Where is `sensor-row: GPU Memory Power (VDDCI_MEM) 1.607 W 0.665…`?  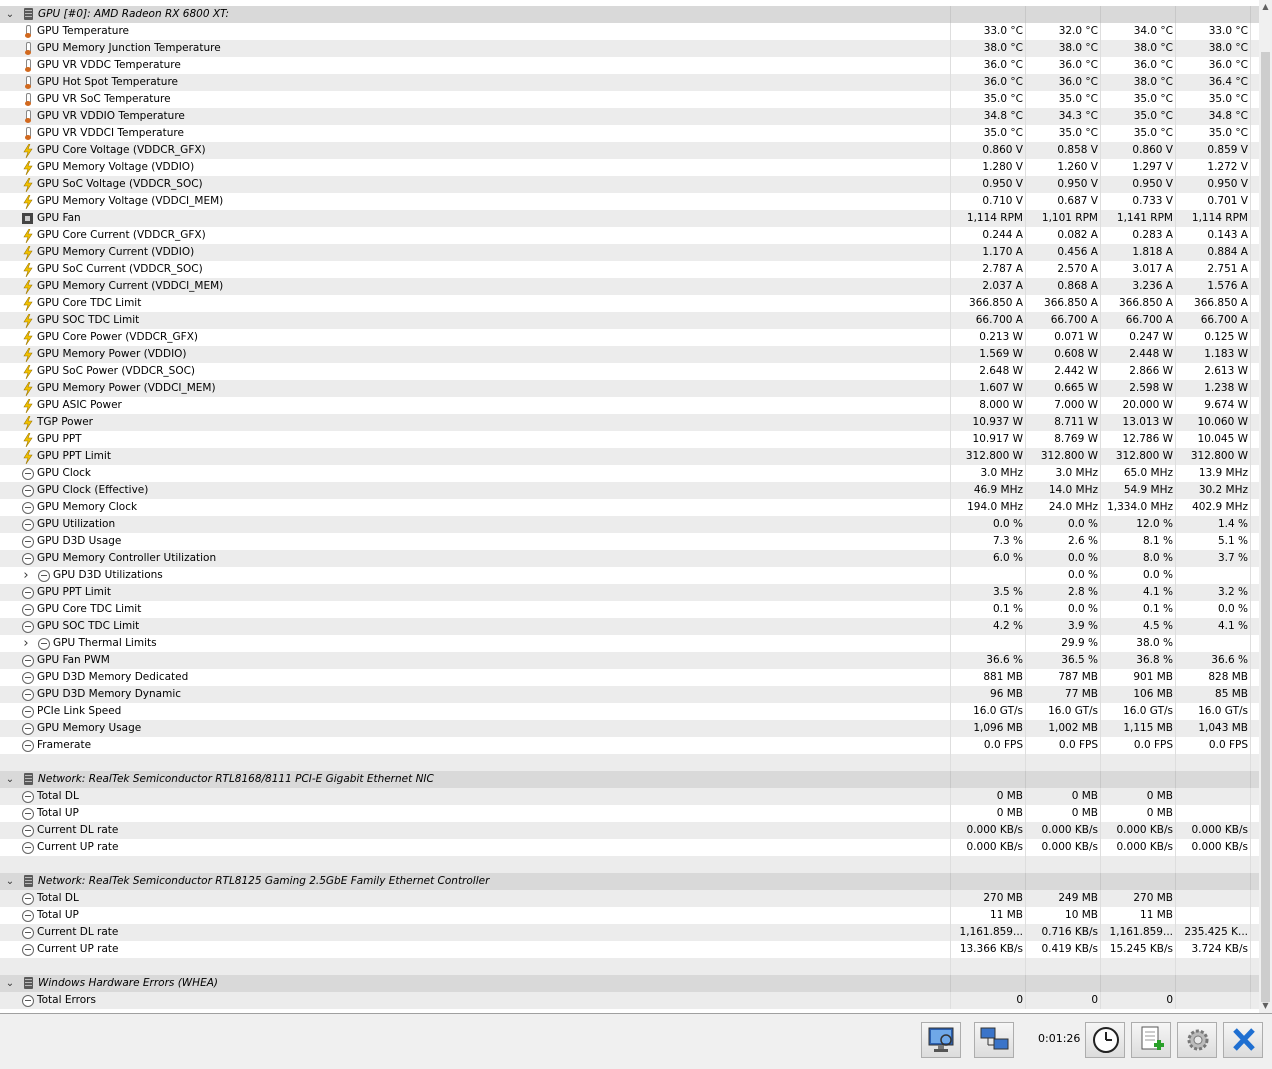
sensor-row: GPU Memory Power (VDDCI_MEM) 1.607 W 0.665… is located at coordinates (629, 388).